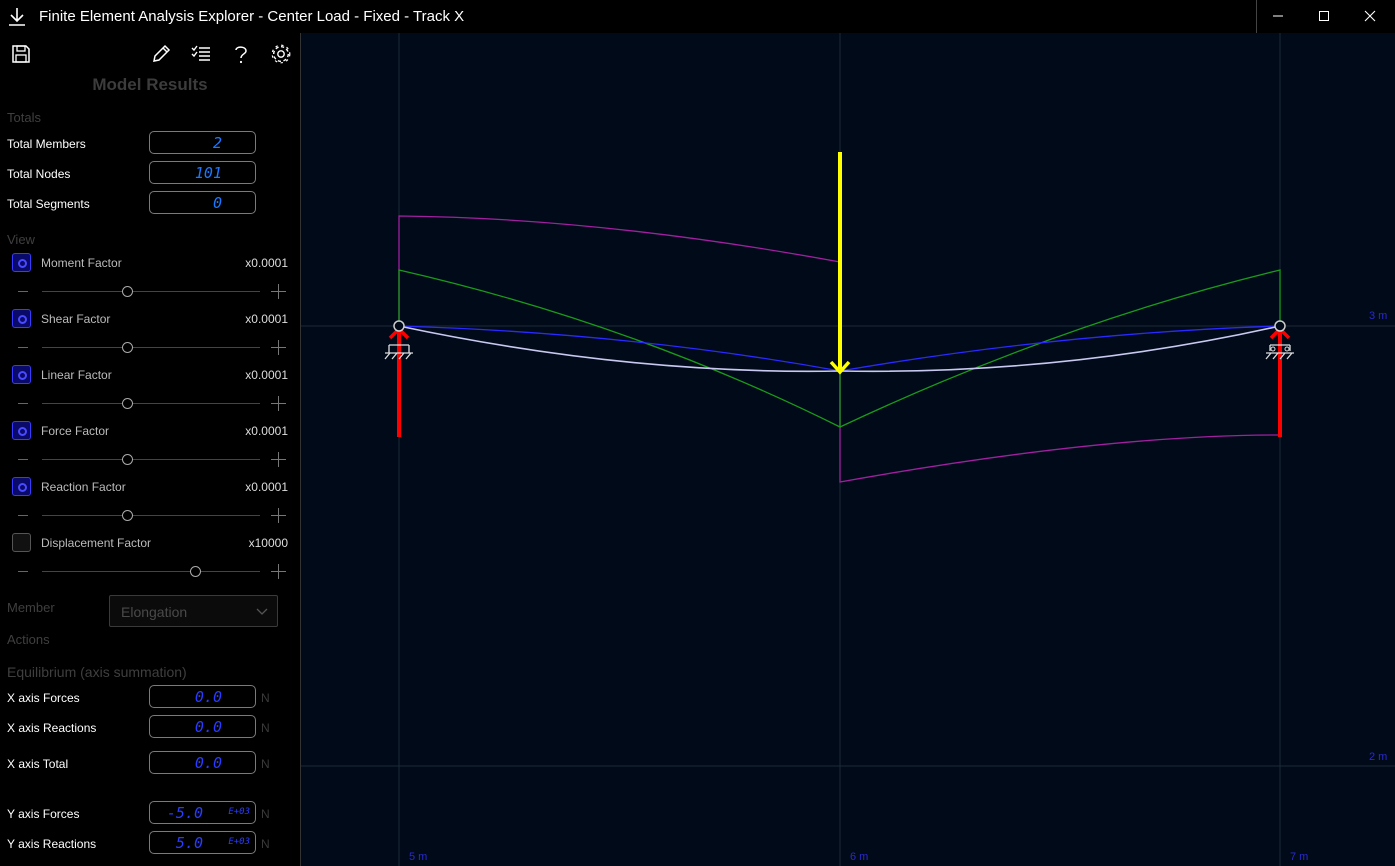 This screenshot has height=866, width=1395. I want to click on x-grid-label: 7 m, so click(1299, 857).